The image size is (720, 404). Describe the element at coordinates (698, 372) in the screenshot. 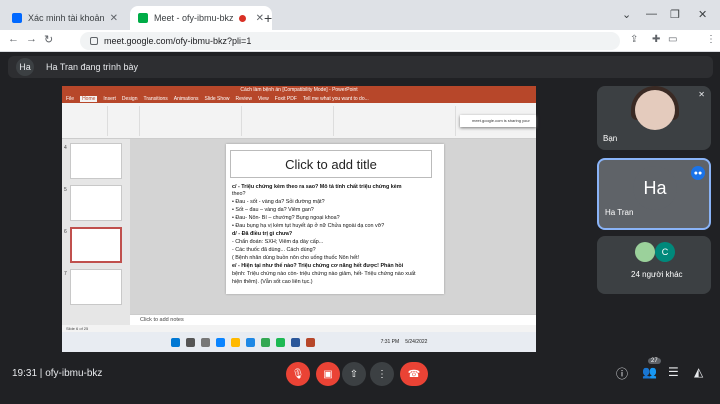

I see `activities-icon: ◭` at that location.